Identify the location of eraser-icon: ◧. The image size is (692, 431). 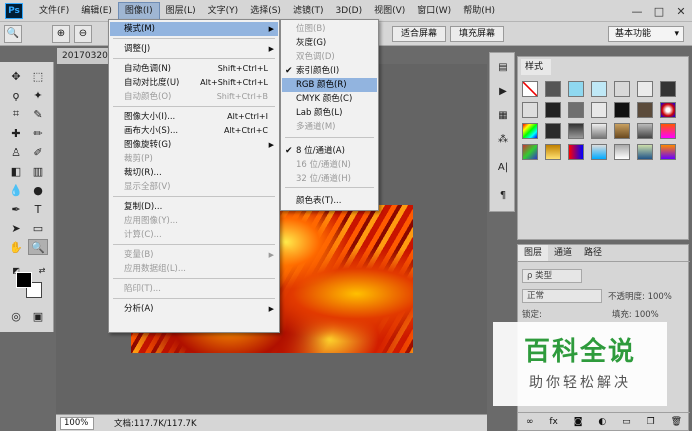
(16, 171).